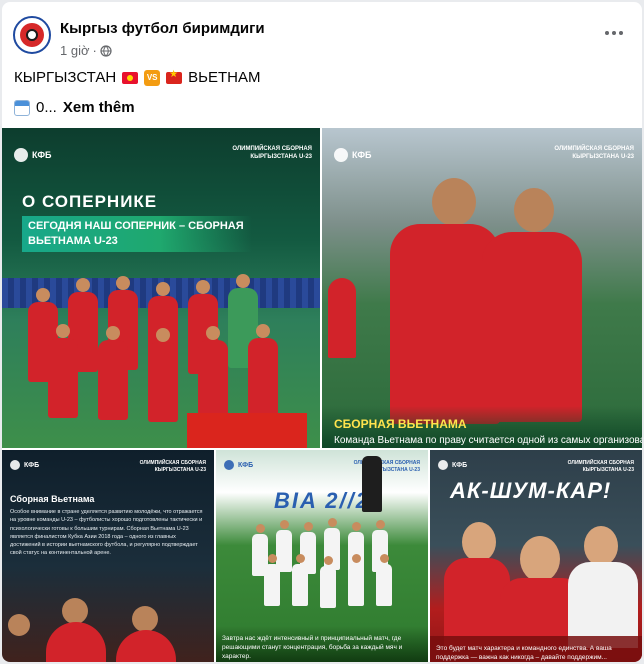 Image resolution: width=644 pixels, height=664 pixels. Describe the element at coordinates (99, 107) in the screenshot. I see `see-more-link: Xem thêm` at that location.